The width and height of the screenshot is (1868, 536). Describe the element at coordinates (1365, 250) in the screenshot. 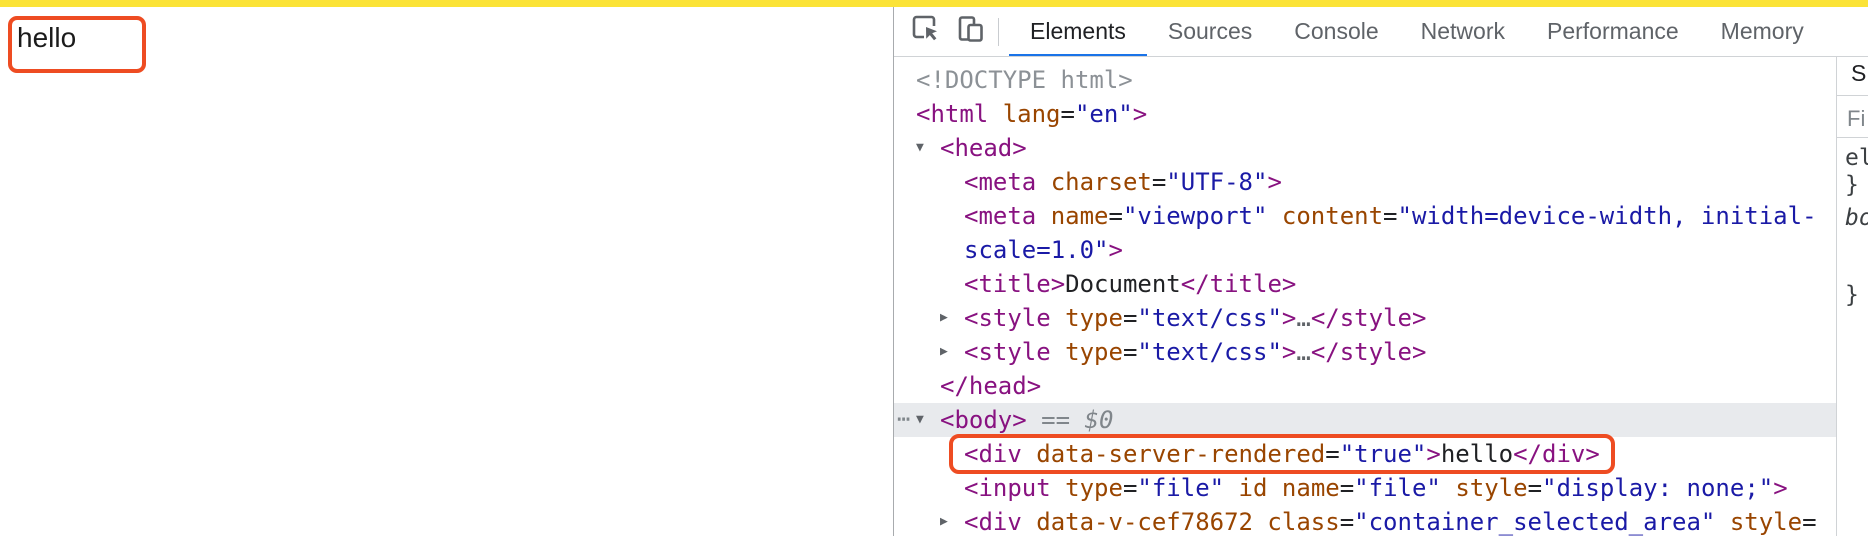

I see `node-meta-viewport-wrap: scale=1.0">` at that location.